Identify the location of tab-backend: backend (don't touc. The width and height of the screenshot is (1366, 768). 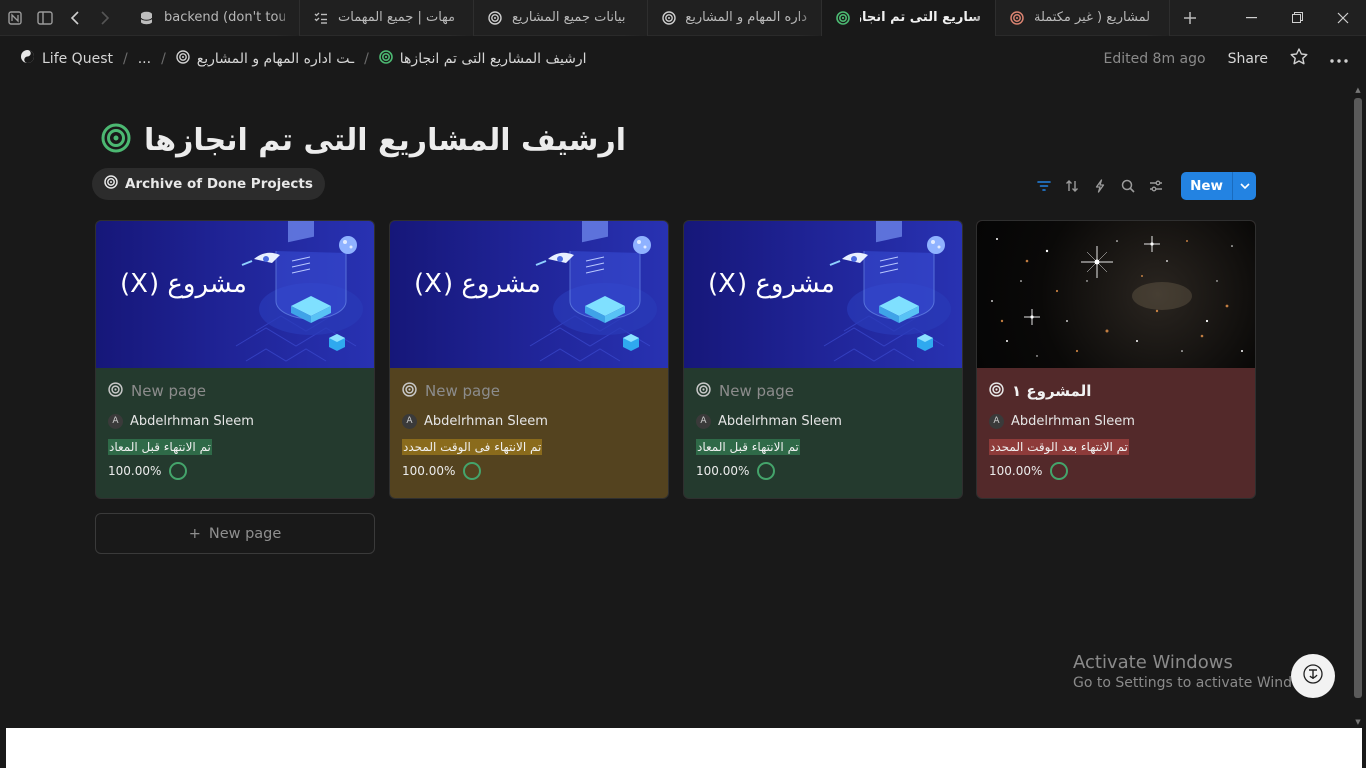
(213, 18).